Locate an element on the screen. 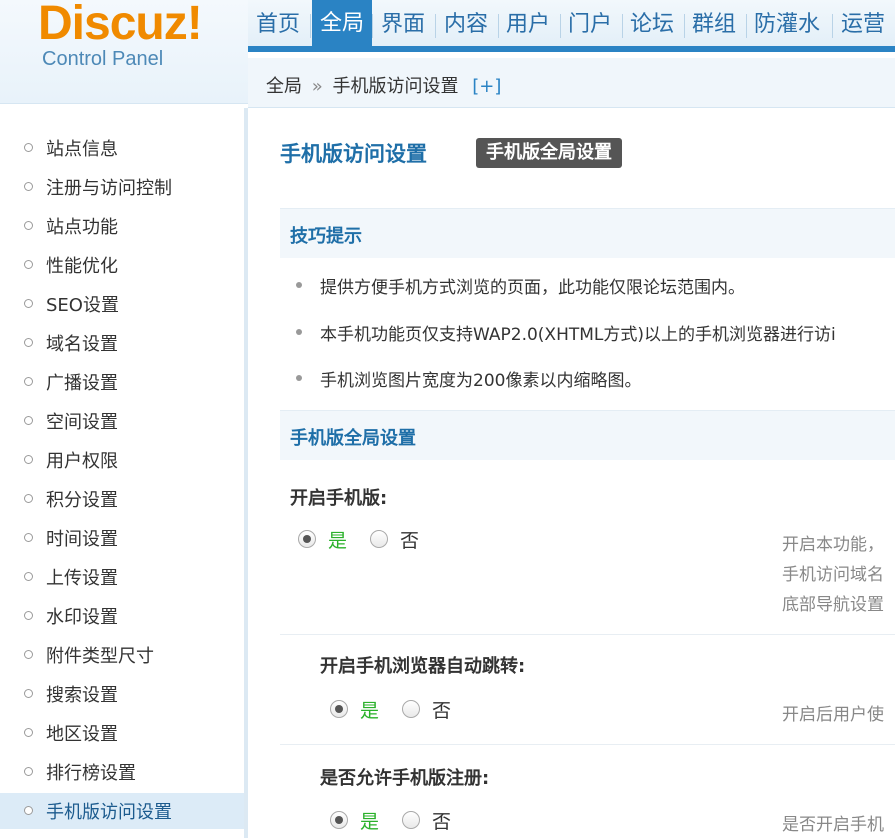  sidebar-item-label: 域名设置 is located at coordinates (82, 344).